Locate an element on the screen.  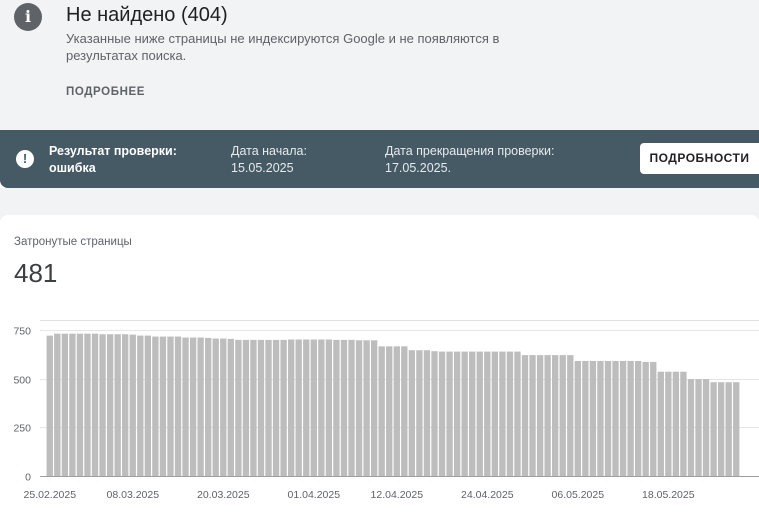
page-title: Не найдено (404) is located at coordinates (147, 15).